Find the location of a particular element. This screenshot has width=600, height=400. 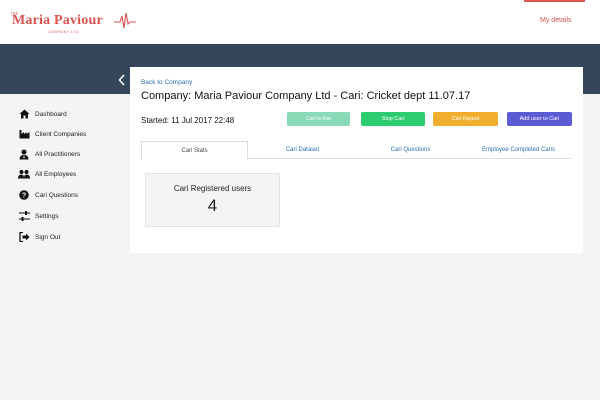

company-logo: THE Maria Paviour COMPANY LTD is located at coordinates (75, 23).